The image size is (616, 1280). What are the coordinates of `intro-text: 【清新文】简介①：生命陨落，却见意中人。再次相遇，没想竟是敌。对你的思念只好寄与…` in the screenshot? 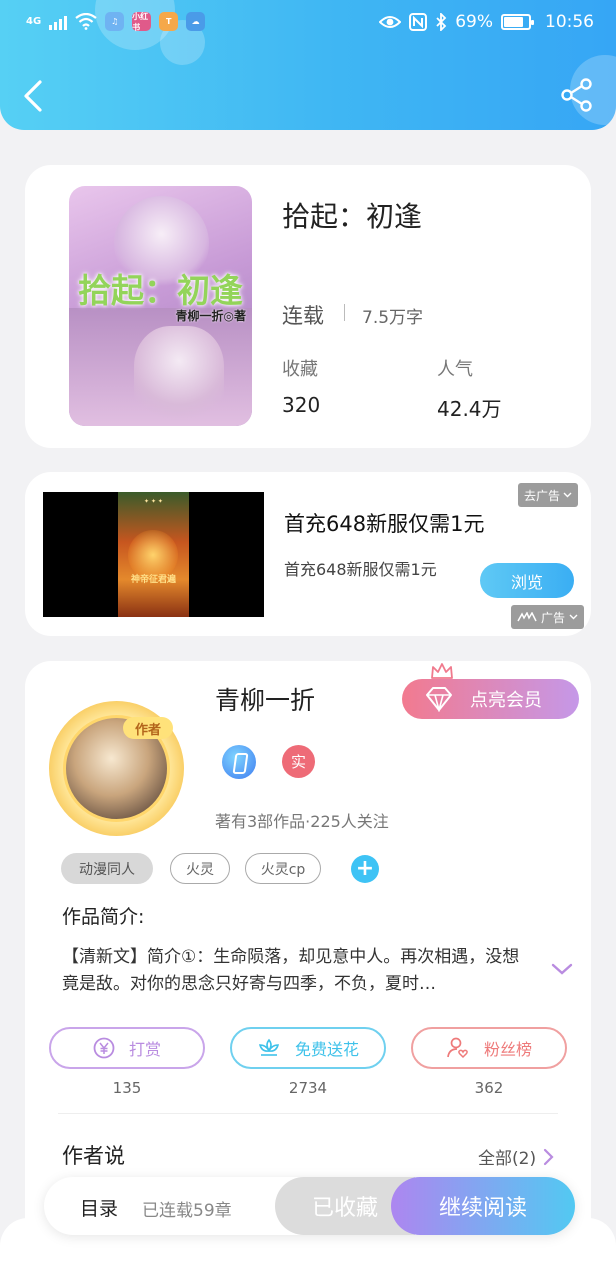 It's located at (293, 971).